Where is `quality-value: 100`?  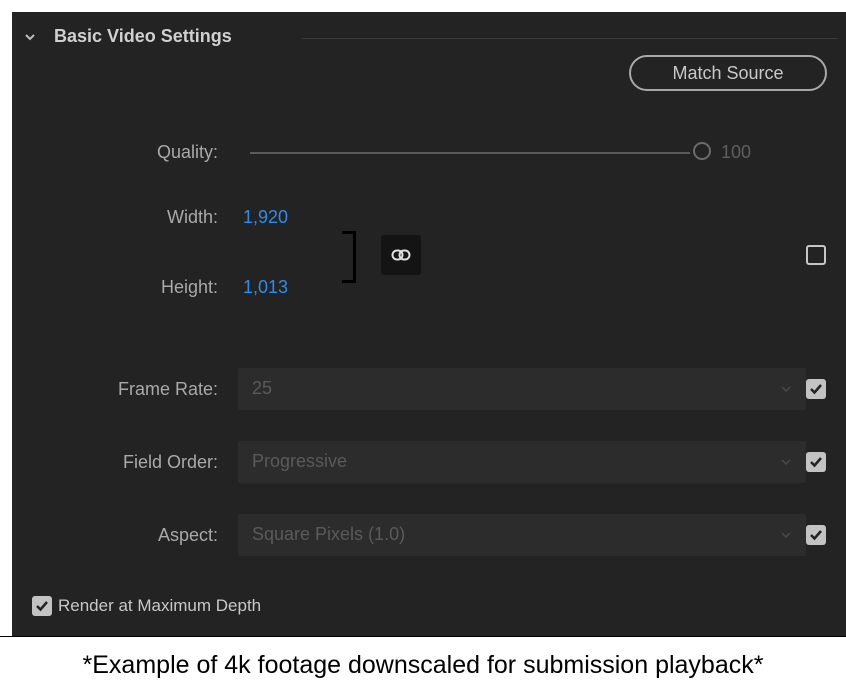 quality-value: 100 is located at coordinates (736, 152).